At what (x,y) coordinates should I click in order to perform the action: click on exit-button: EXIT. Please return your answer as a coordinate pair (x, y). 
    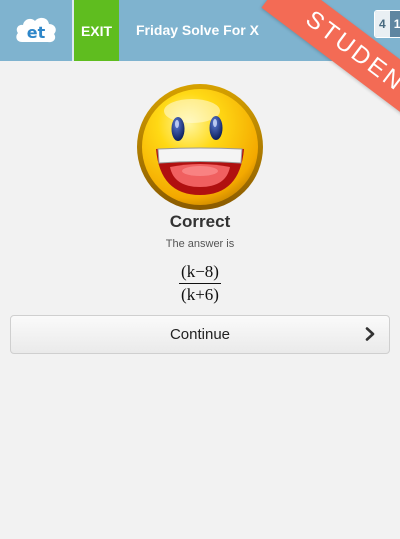
    Looking at the image, I should click on (96, 30).